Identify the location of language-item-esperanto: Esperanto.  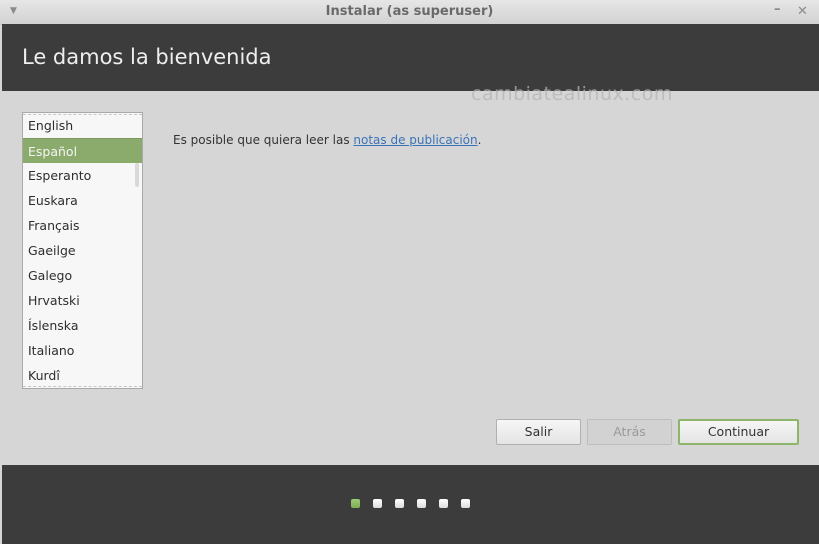
(82, 175).